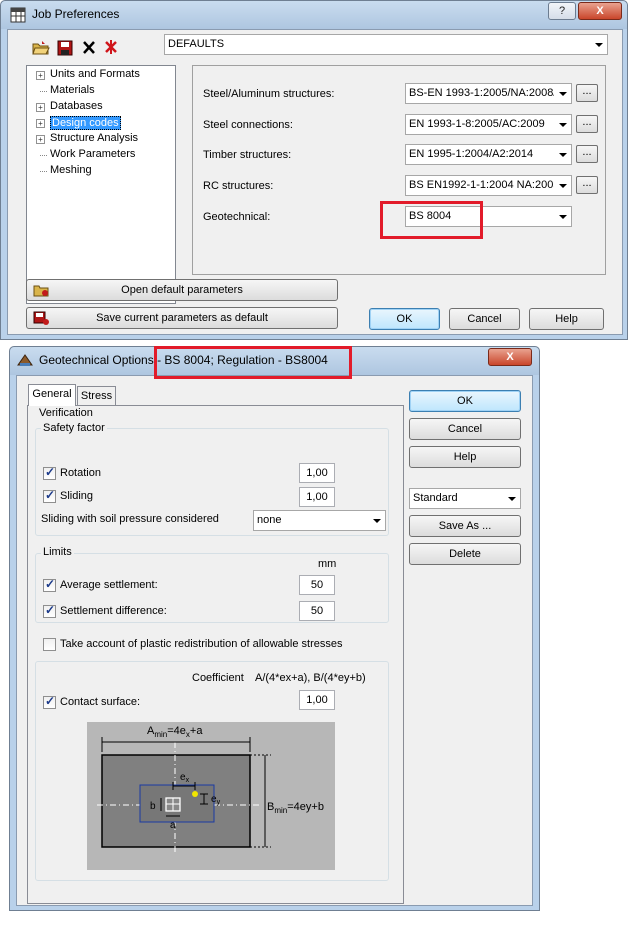  What do you see at coordinates (465, 554) in the screenshot?
I see `delete-button: Delete` at bounding box center [465, 554].